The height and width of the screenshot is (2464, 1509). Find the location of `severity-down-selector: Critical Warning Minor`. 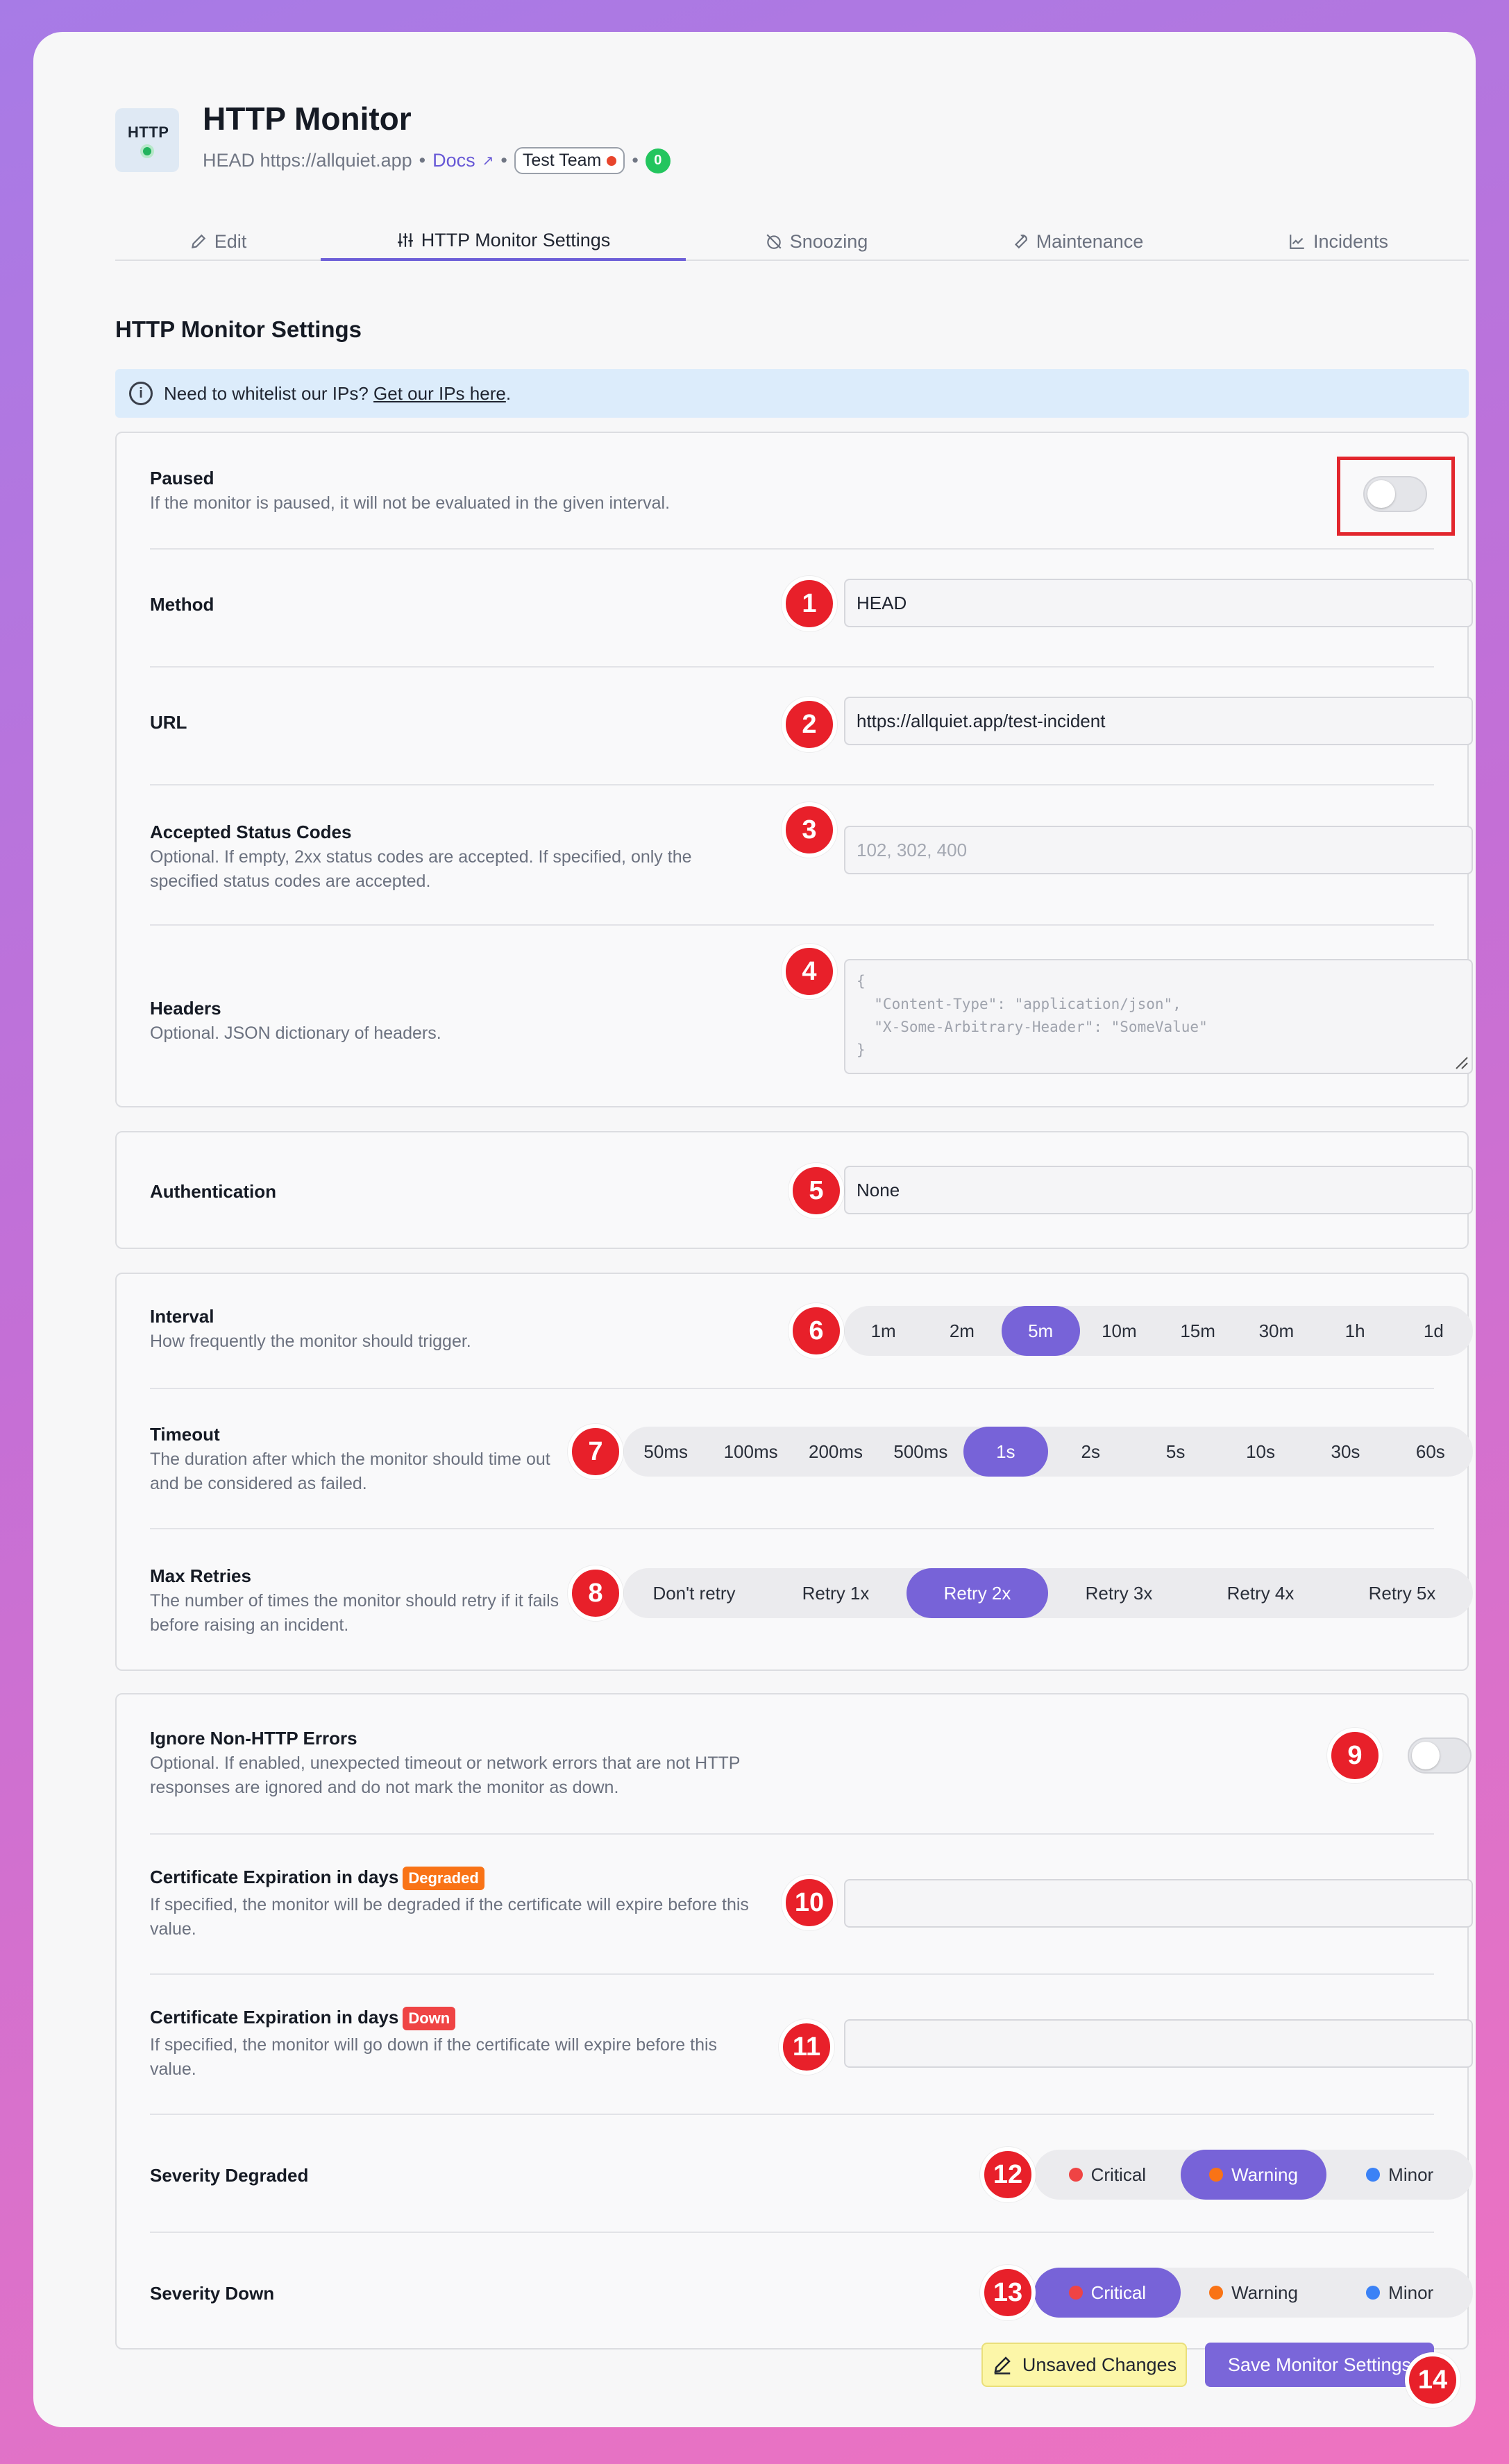

severity-down-selector: Critical Warning Minor is located at coordinates (1253, 2293).